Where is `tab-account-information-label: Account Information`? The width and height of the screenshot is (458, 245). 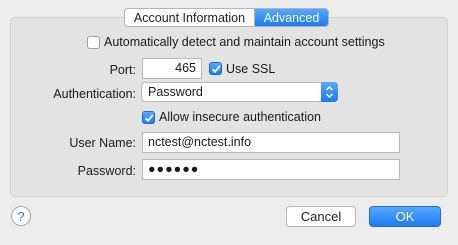 tab-account-information-label: Account Information is located at coordinates (189, 17).